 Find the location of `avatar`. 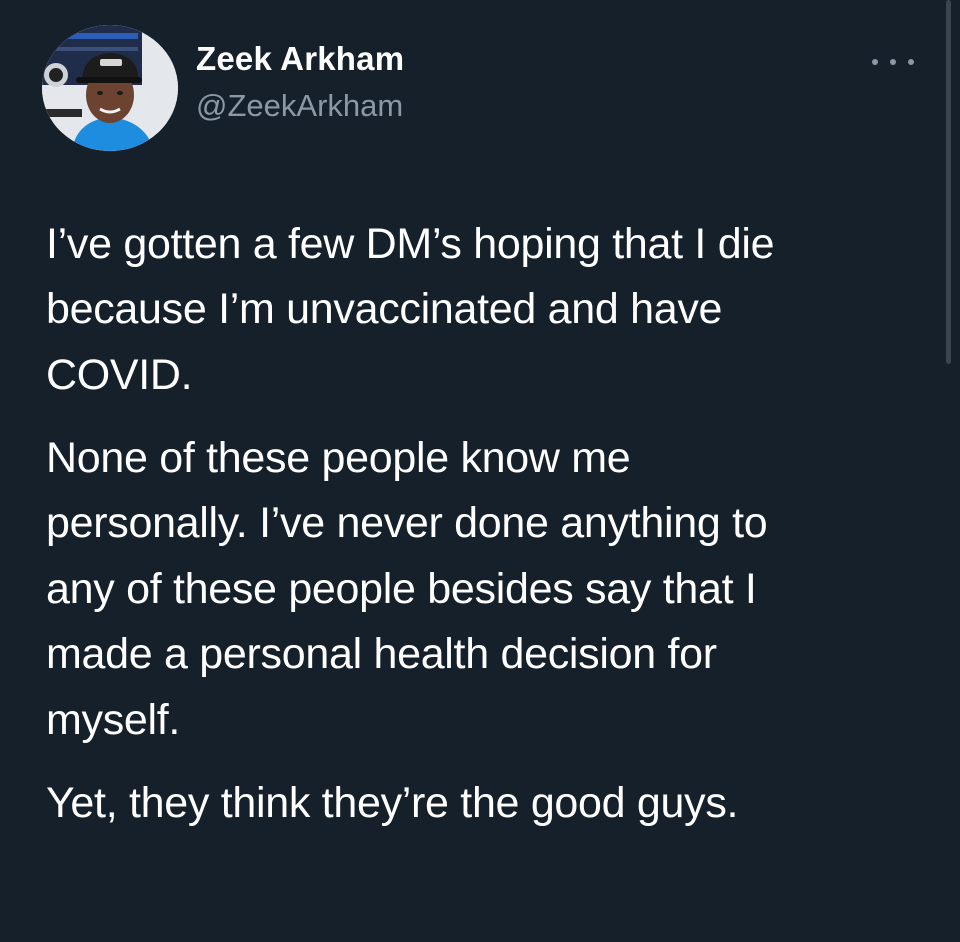

avatar is located at coordinates (110, 88).